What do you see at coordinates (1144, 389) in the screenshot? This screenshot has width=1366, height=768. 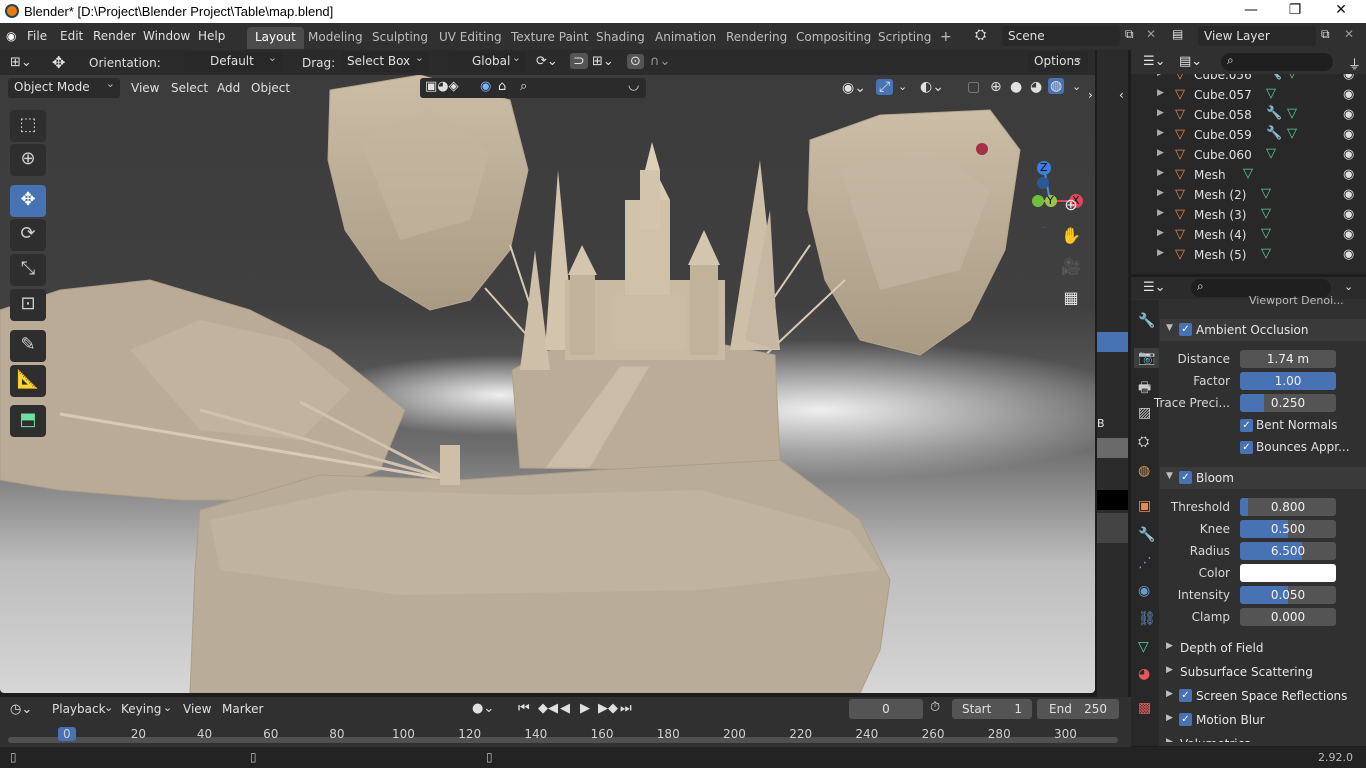 I see `output-tab-icon: 🖶` at bounding box center [1144, 389].